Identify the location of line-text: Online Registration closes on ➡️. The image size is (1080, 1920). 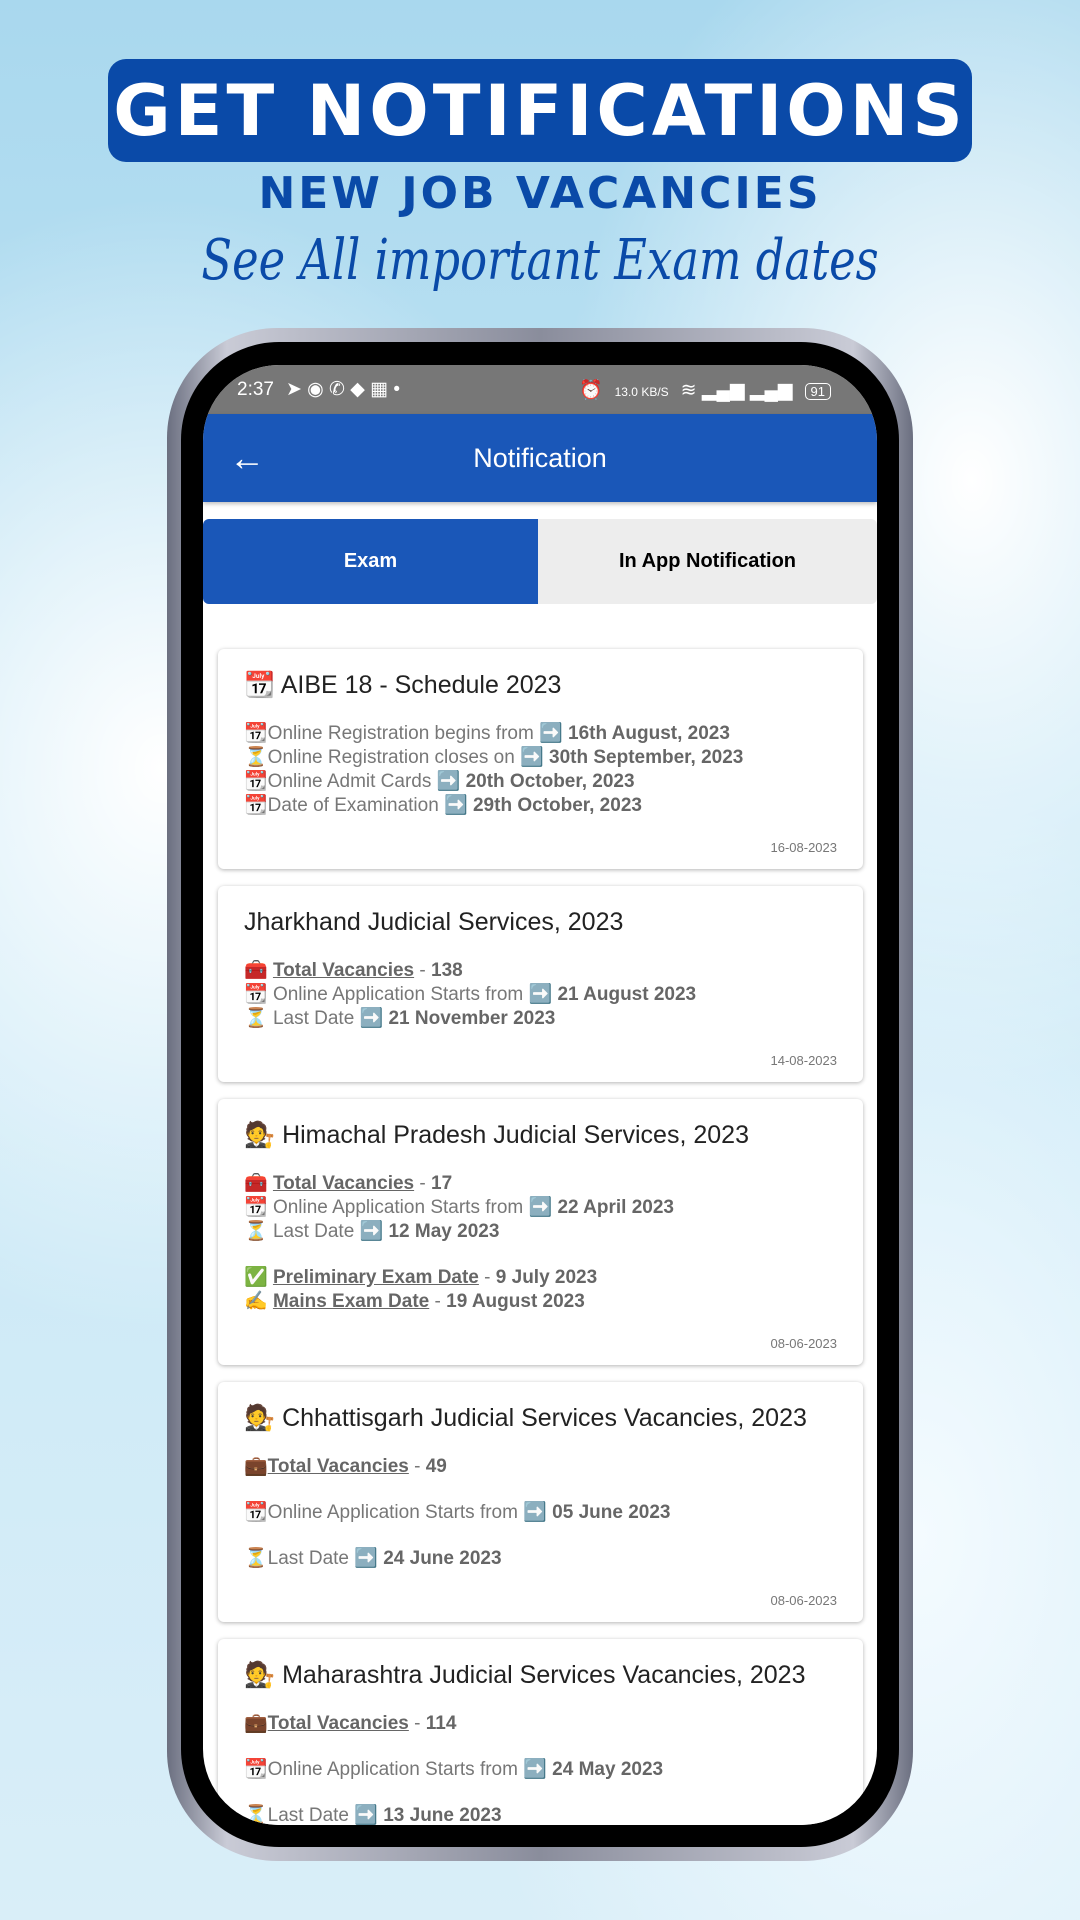
(408, 757).